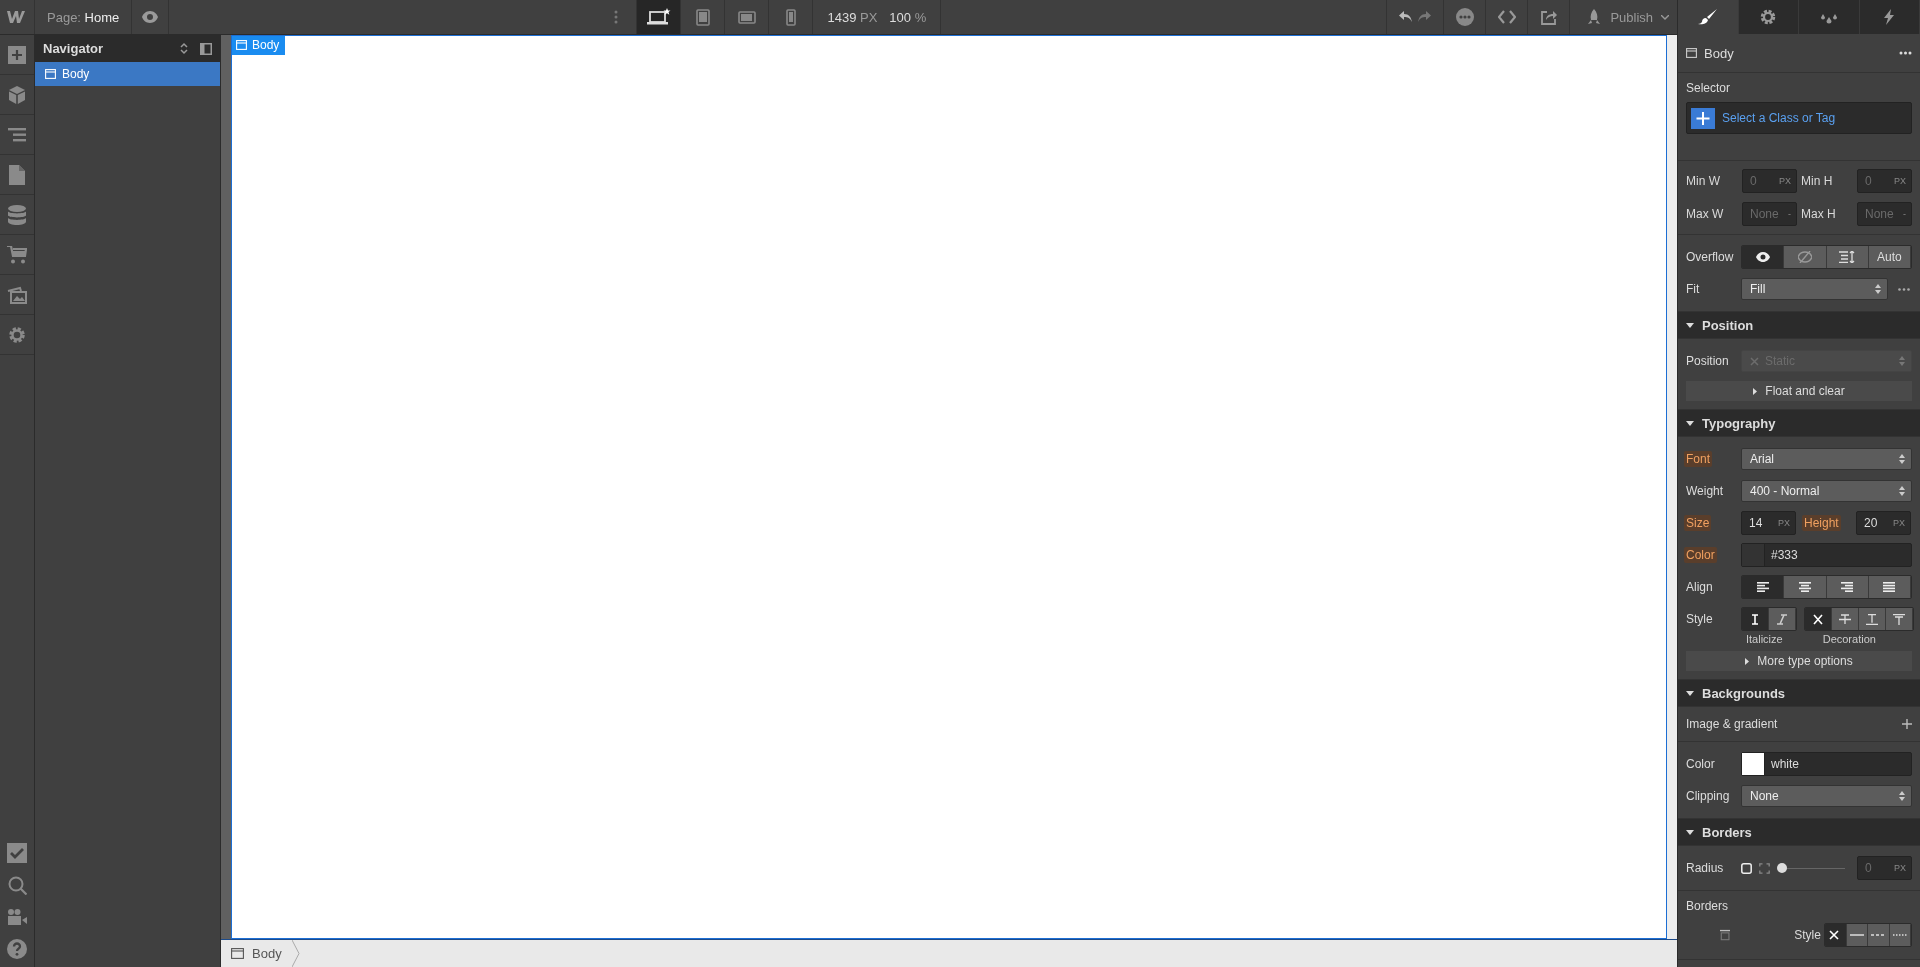  I want to click on position-section-header: Position, so click(1799, 325).